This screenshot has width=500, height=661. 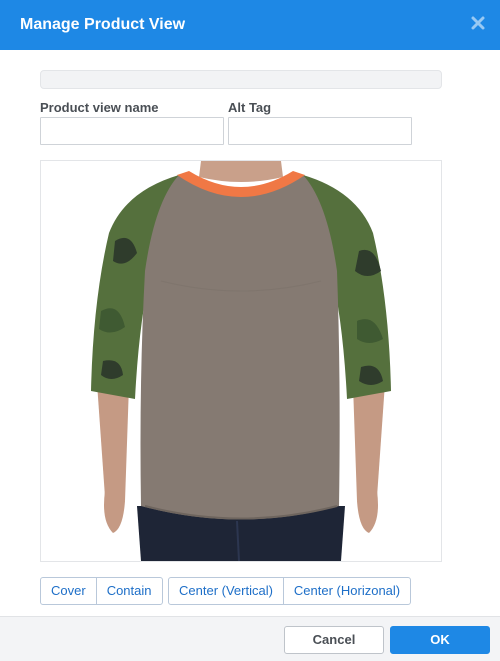 What do you see at coordinates (241, 79) in the screenshot?
I see `upload-progress-bar` at bounding box center [241, 79].